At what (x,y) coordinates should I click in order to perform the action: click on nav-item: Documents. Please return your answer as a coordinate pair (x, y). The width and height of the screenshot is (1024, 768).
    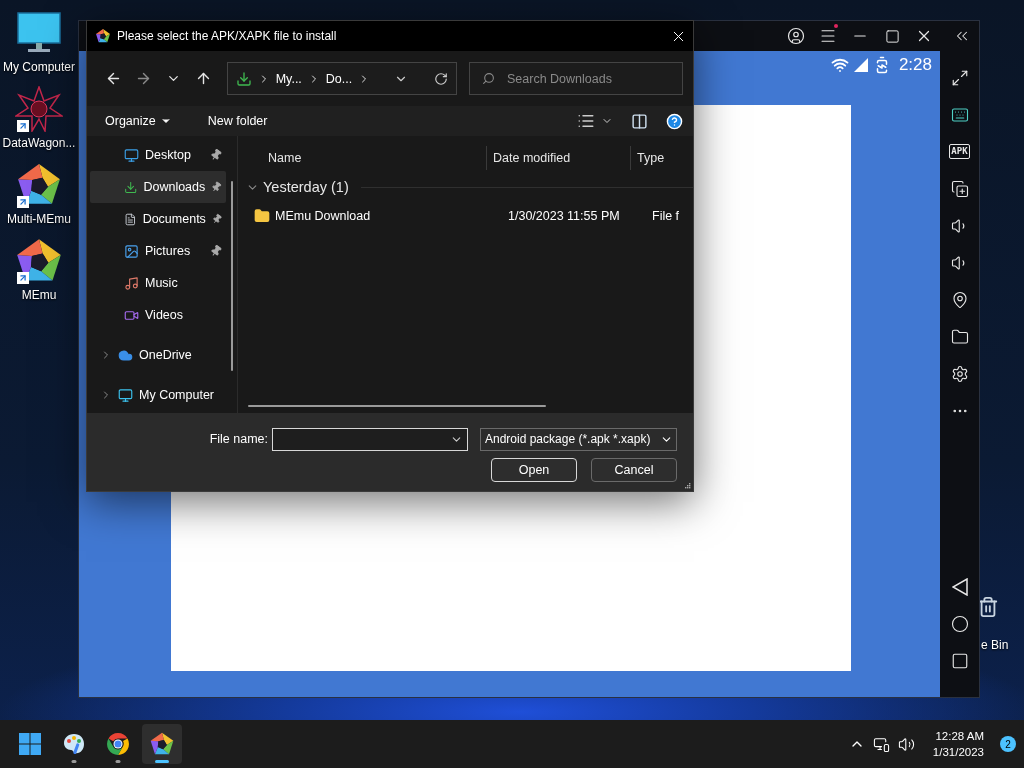
    Looking at the image, I should click on (158, 219).